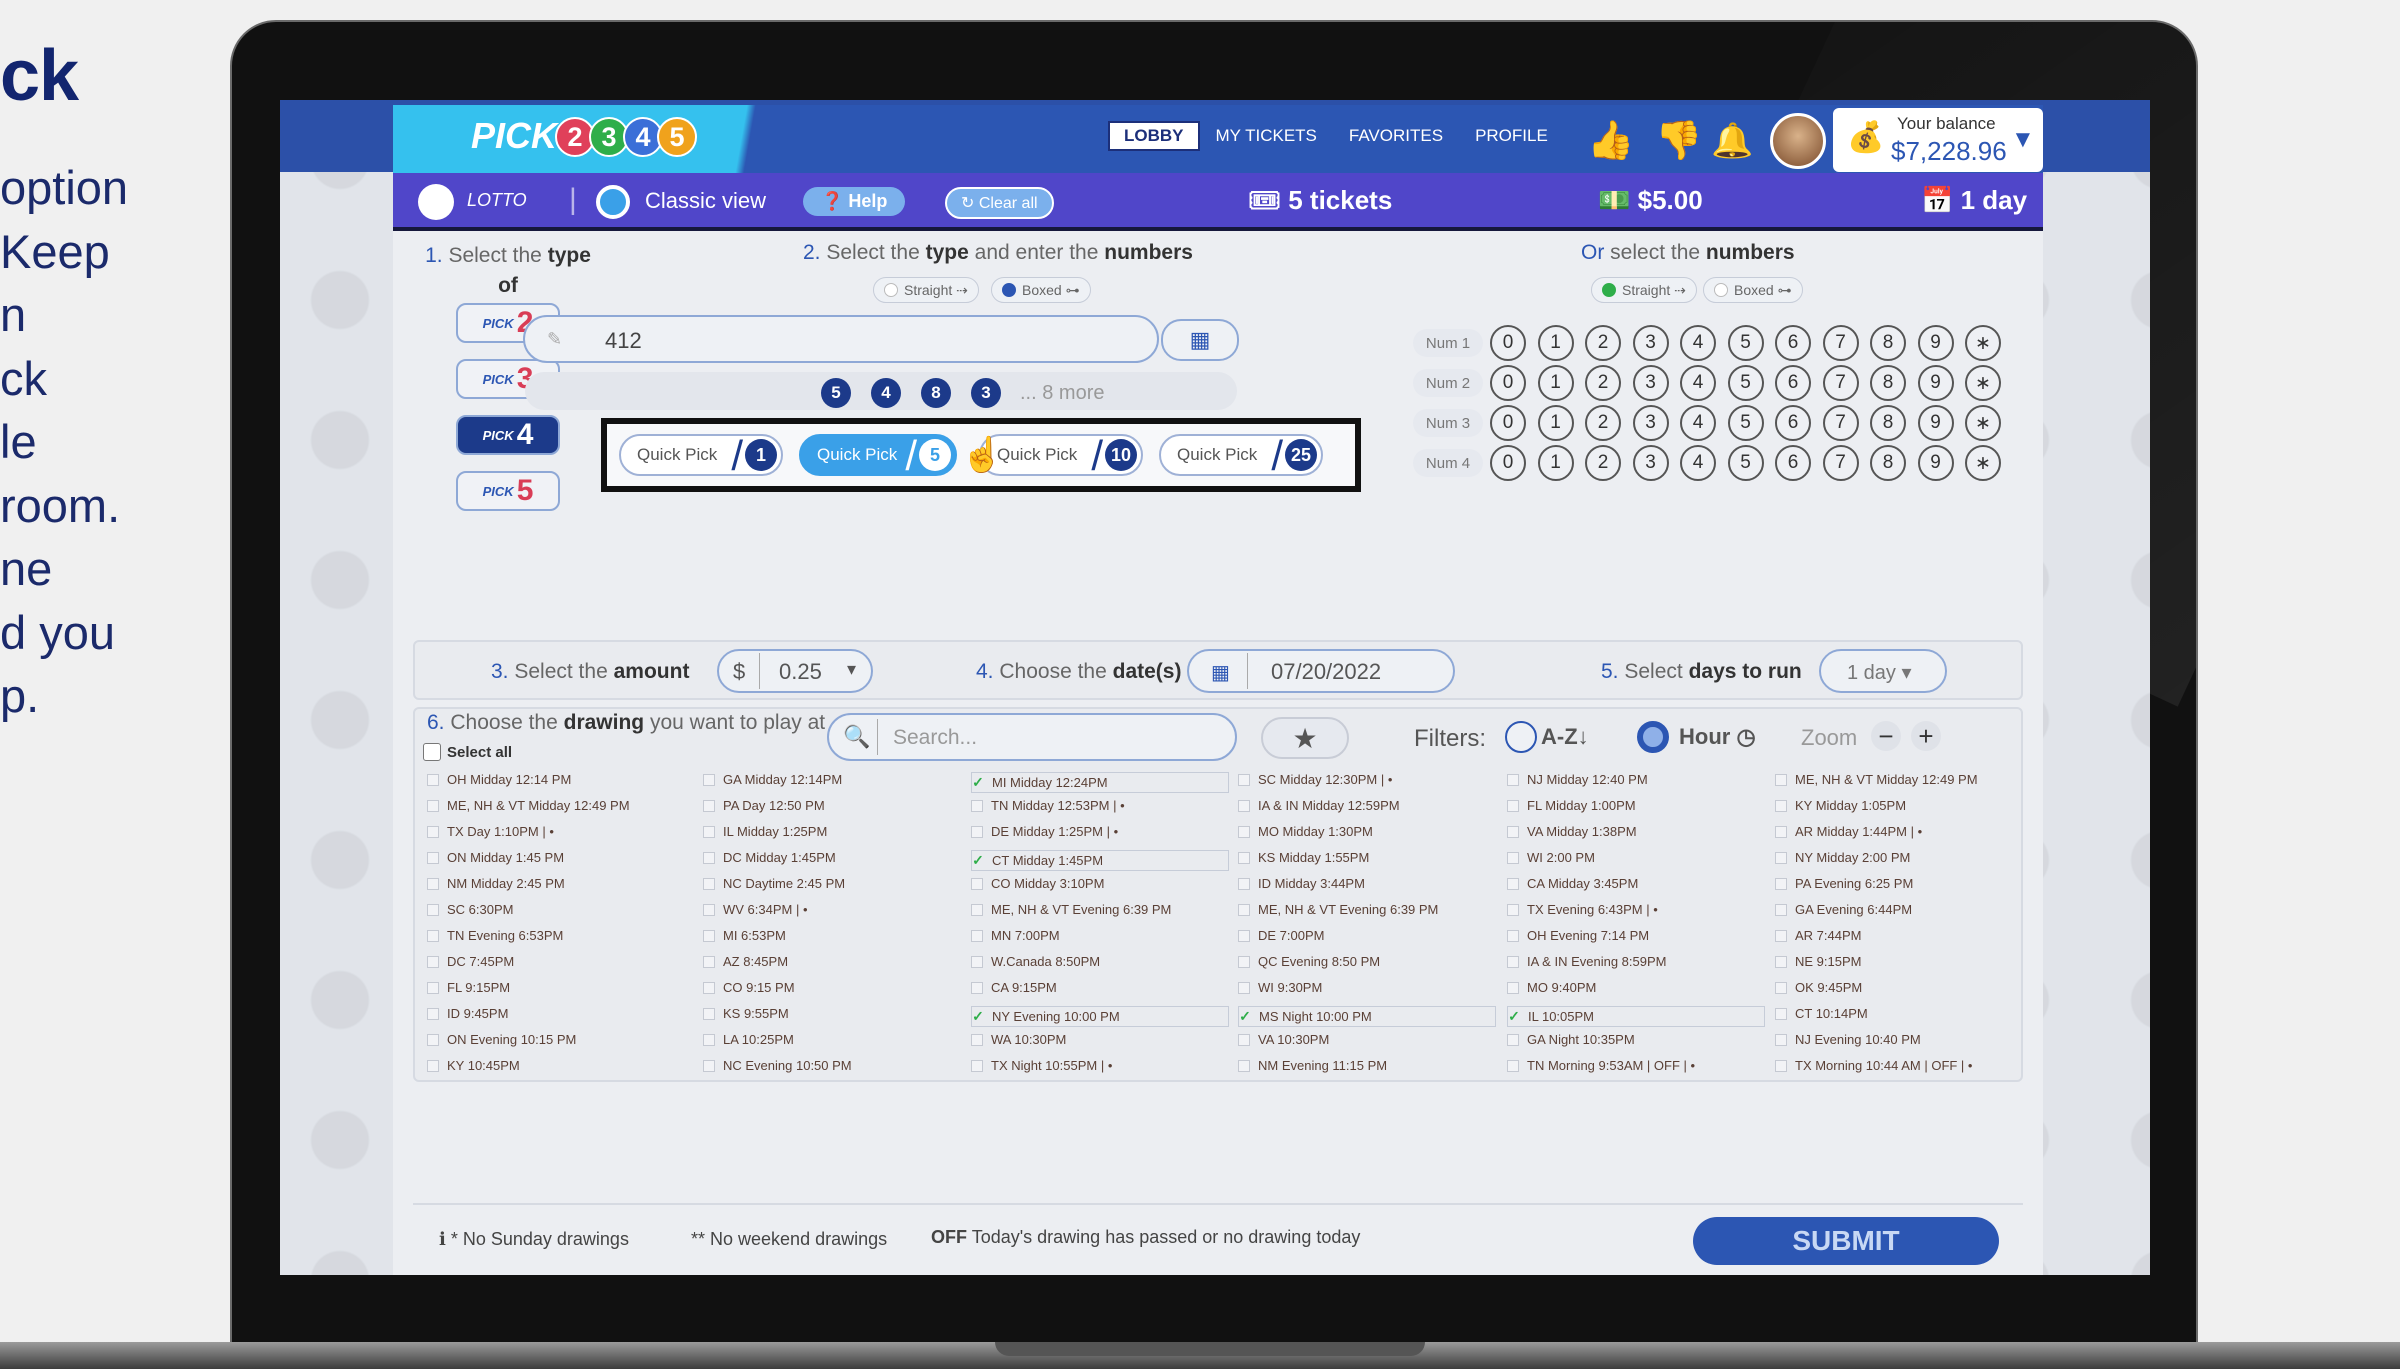 This screenshot has height=1369, width=2400. I want to click on drawing-item: DE Midday 1:25PM | •, so click(1044, 831).